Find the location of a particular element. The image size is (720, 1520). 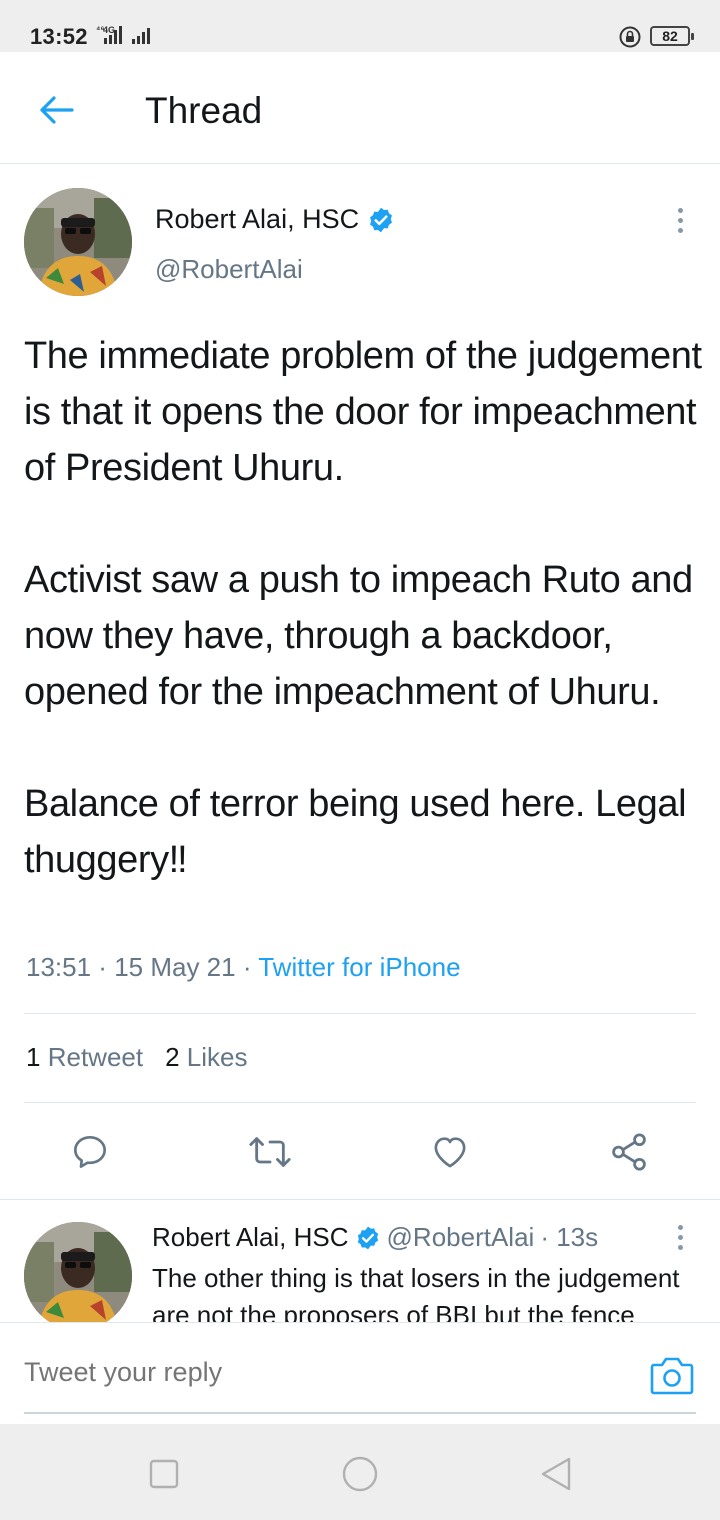

reply-author-handle: @RobertAlai is located at coordinates (460, 1237).